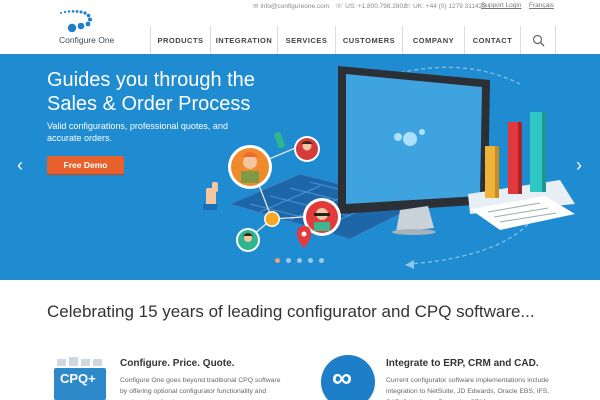 The width and height of the screenshot is (600, 400). What do you see at coordinates (449, 6) in the screenshot?
I see `phone-uk-text: UK: +44 (0) 1279 311420` at bounding box center [449, 6].